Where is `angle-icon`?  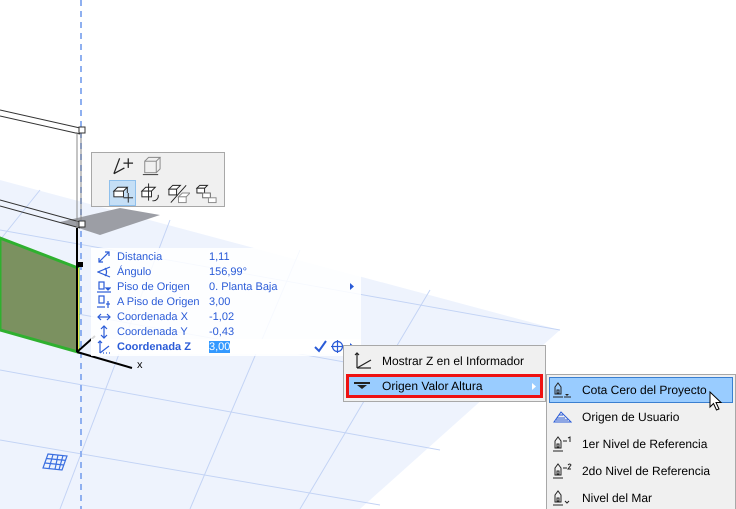 angle-icon is located at coordinates (104, 271).